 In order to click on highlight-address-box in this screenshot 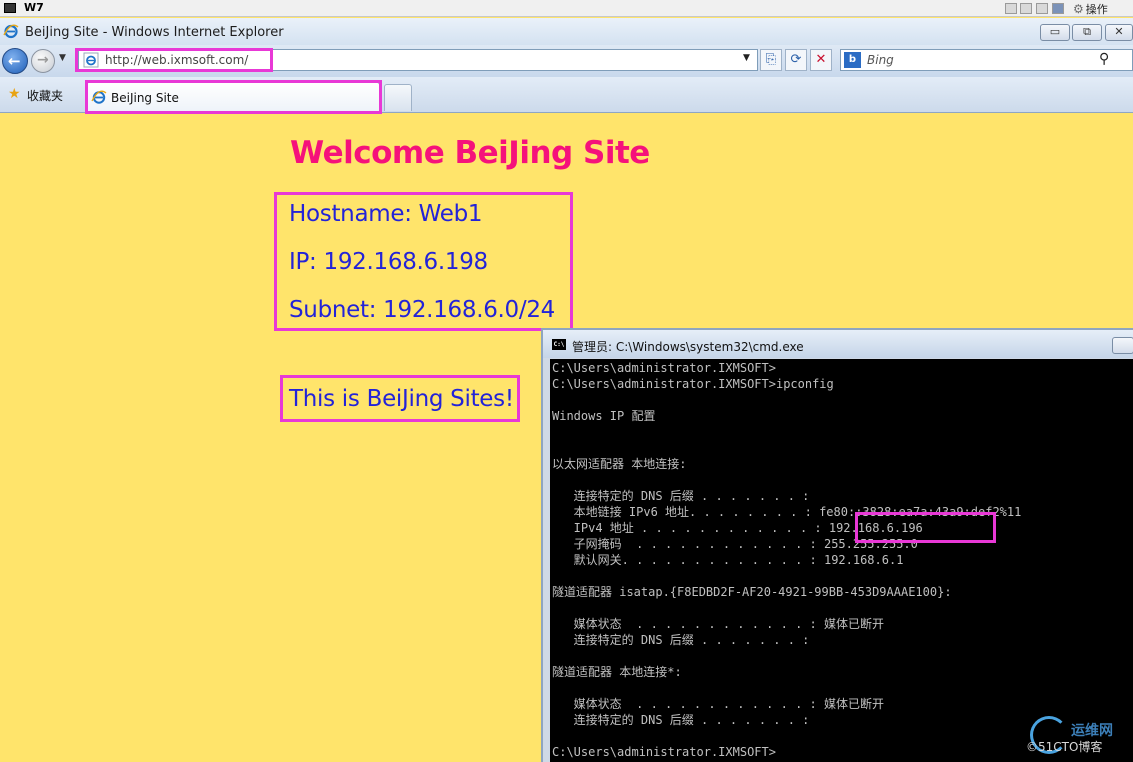, I will do `click(174, 60)`.